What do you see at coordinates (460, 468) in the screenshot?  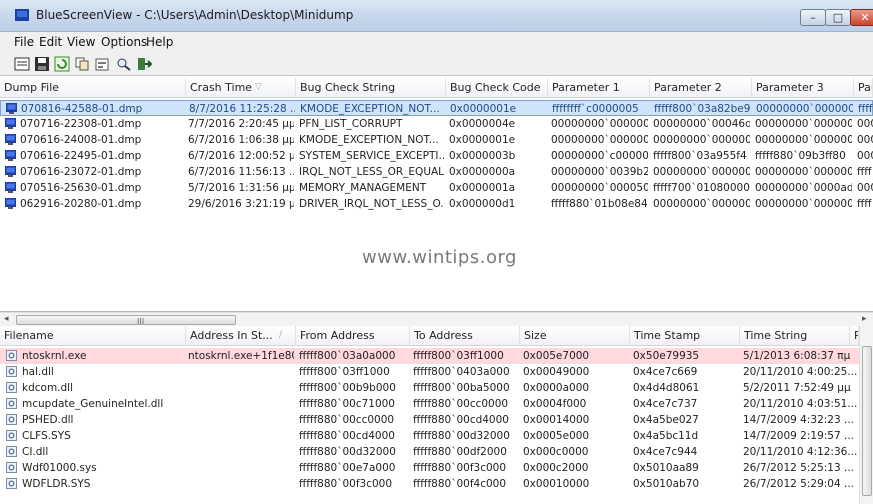 I see `driver-cell: fffff880`00f3c000` at bounding box center [460, 468].